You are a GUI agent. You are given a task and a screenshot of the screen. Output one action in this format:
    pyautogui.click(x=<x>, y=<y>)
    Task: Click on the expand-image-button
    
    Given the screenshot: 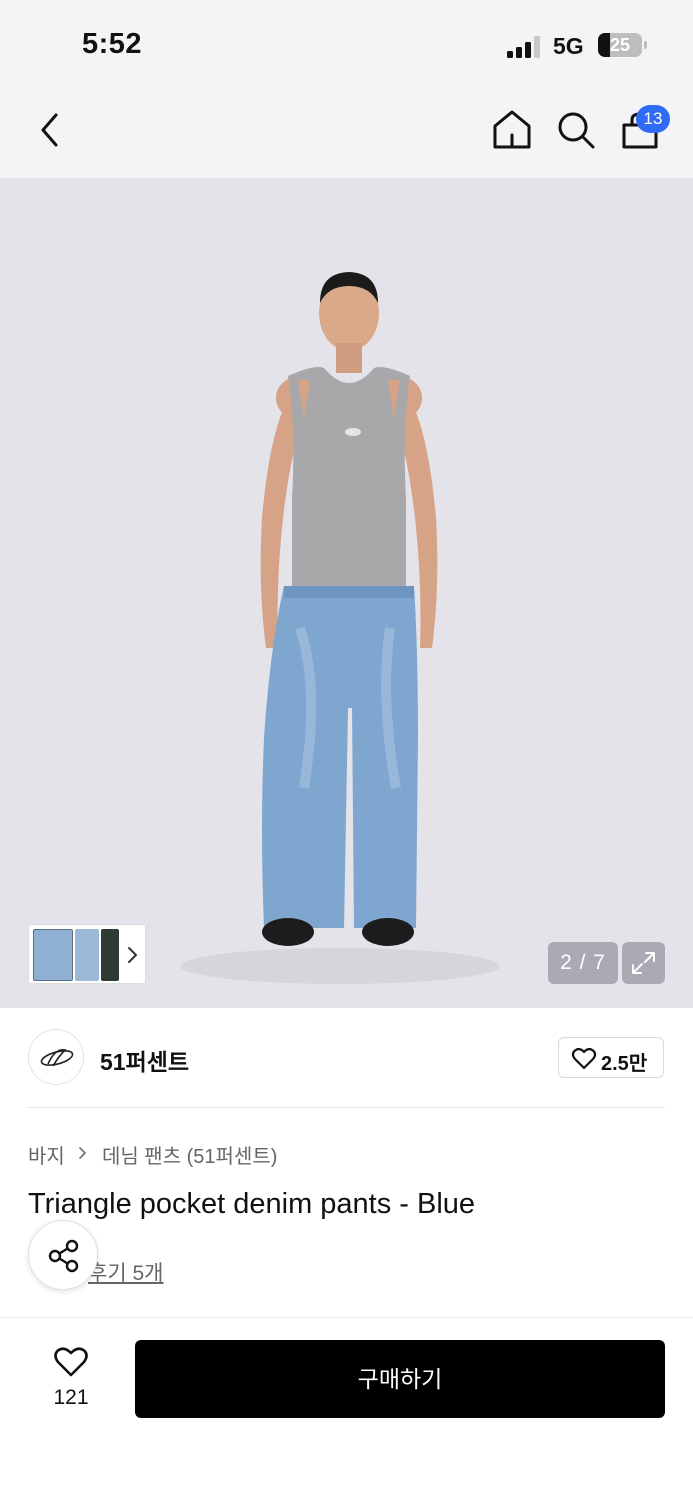 What is the action you would take?
    pyautogui.click(x=643, y=963)
    